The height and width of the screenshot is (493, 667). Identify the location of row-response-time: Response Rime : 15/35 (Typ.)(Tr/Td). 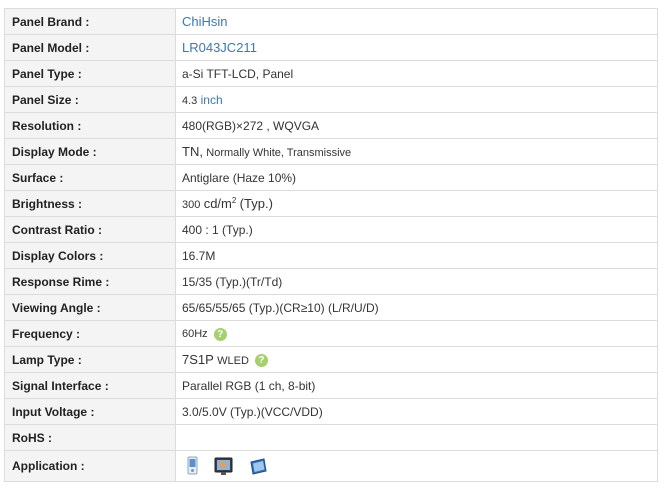
(331, 281).